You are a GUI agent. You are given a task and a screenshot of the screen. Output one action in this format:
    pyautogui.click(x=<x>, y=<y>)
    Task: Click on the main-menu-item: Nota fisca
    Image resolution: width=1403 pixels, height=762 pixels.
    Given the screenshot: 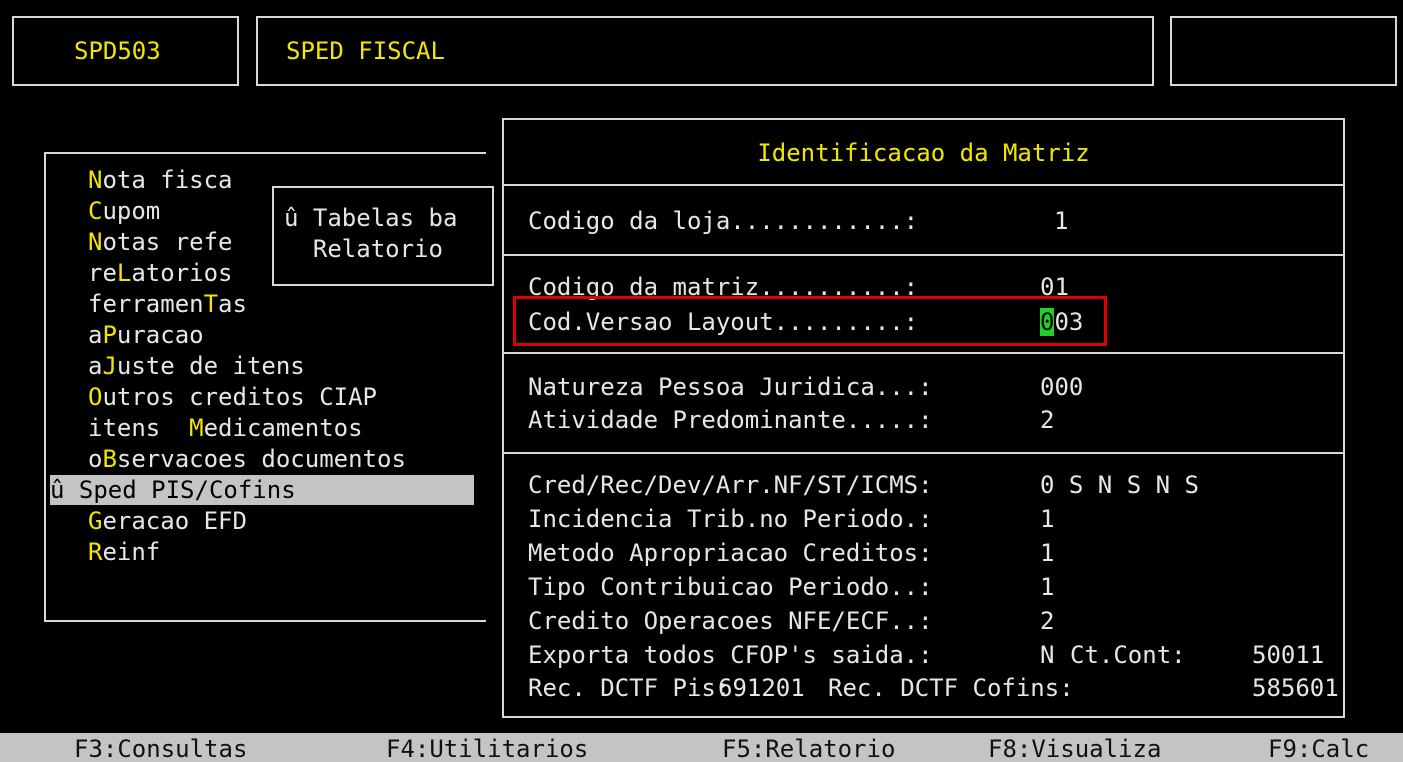 What is the action you would take?
    pyautogui.click(x=160, y=180)
    